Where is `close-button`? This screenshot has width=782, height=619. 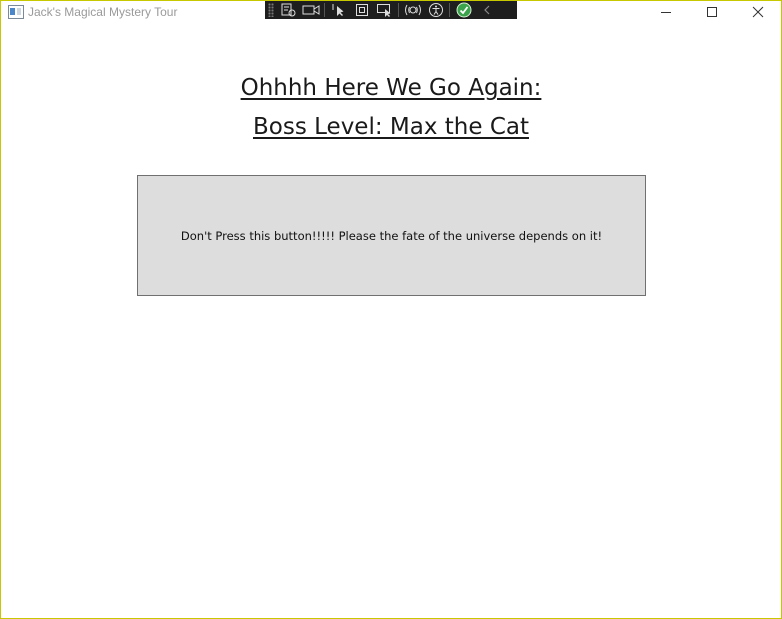 close-button is located at coordinates (758, 12).